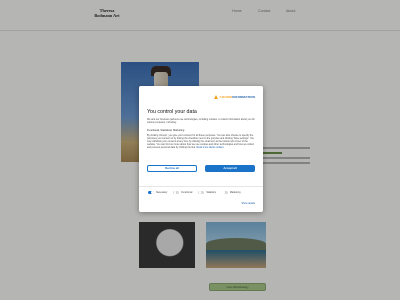 The image size is (400, 300). What do you see at coordinates (209, 147) in the screenshot?
I see `read-more-link: Read more about cookies` at bounding box center [209, 147].